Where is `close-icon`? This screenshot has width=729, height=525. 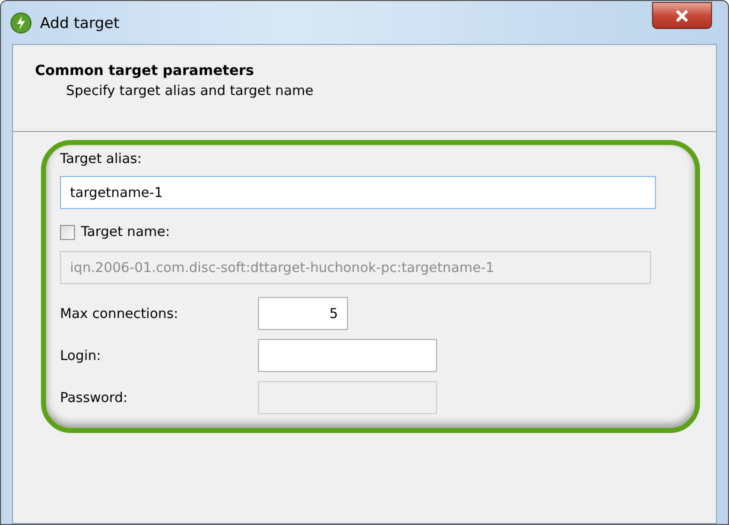
close-icon is located at coordinates (682, 16).